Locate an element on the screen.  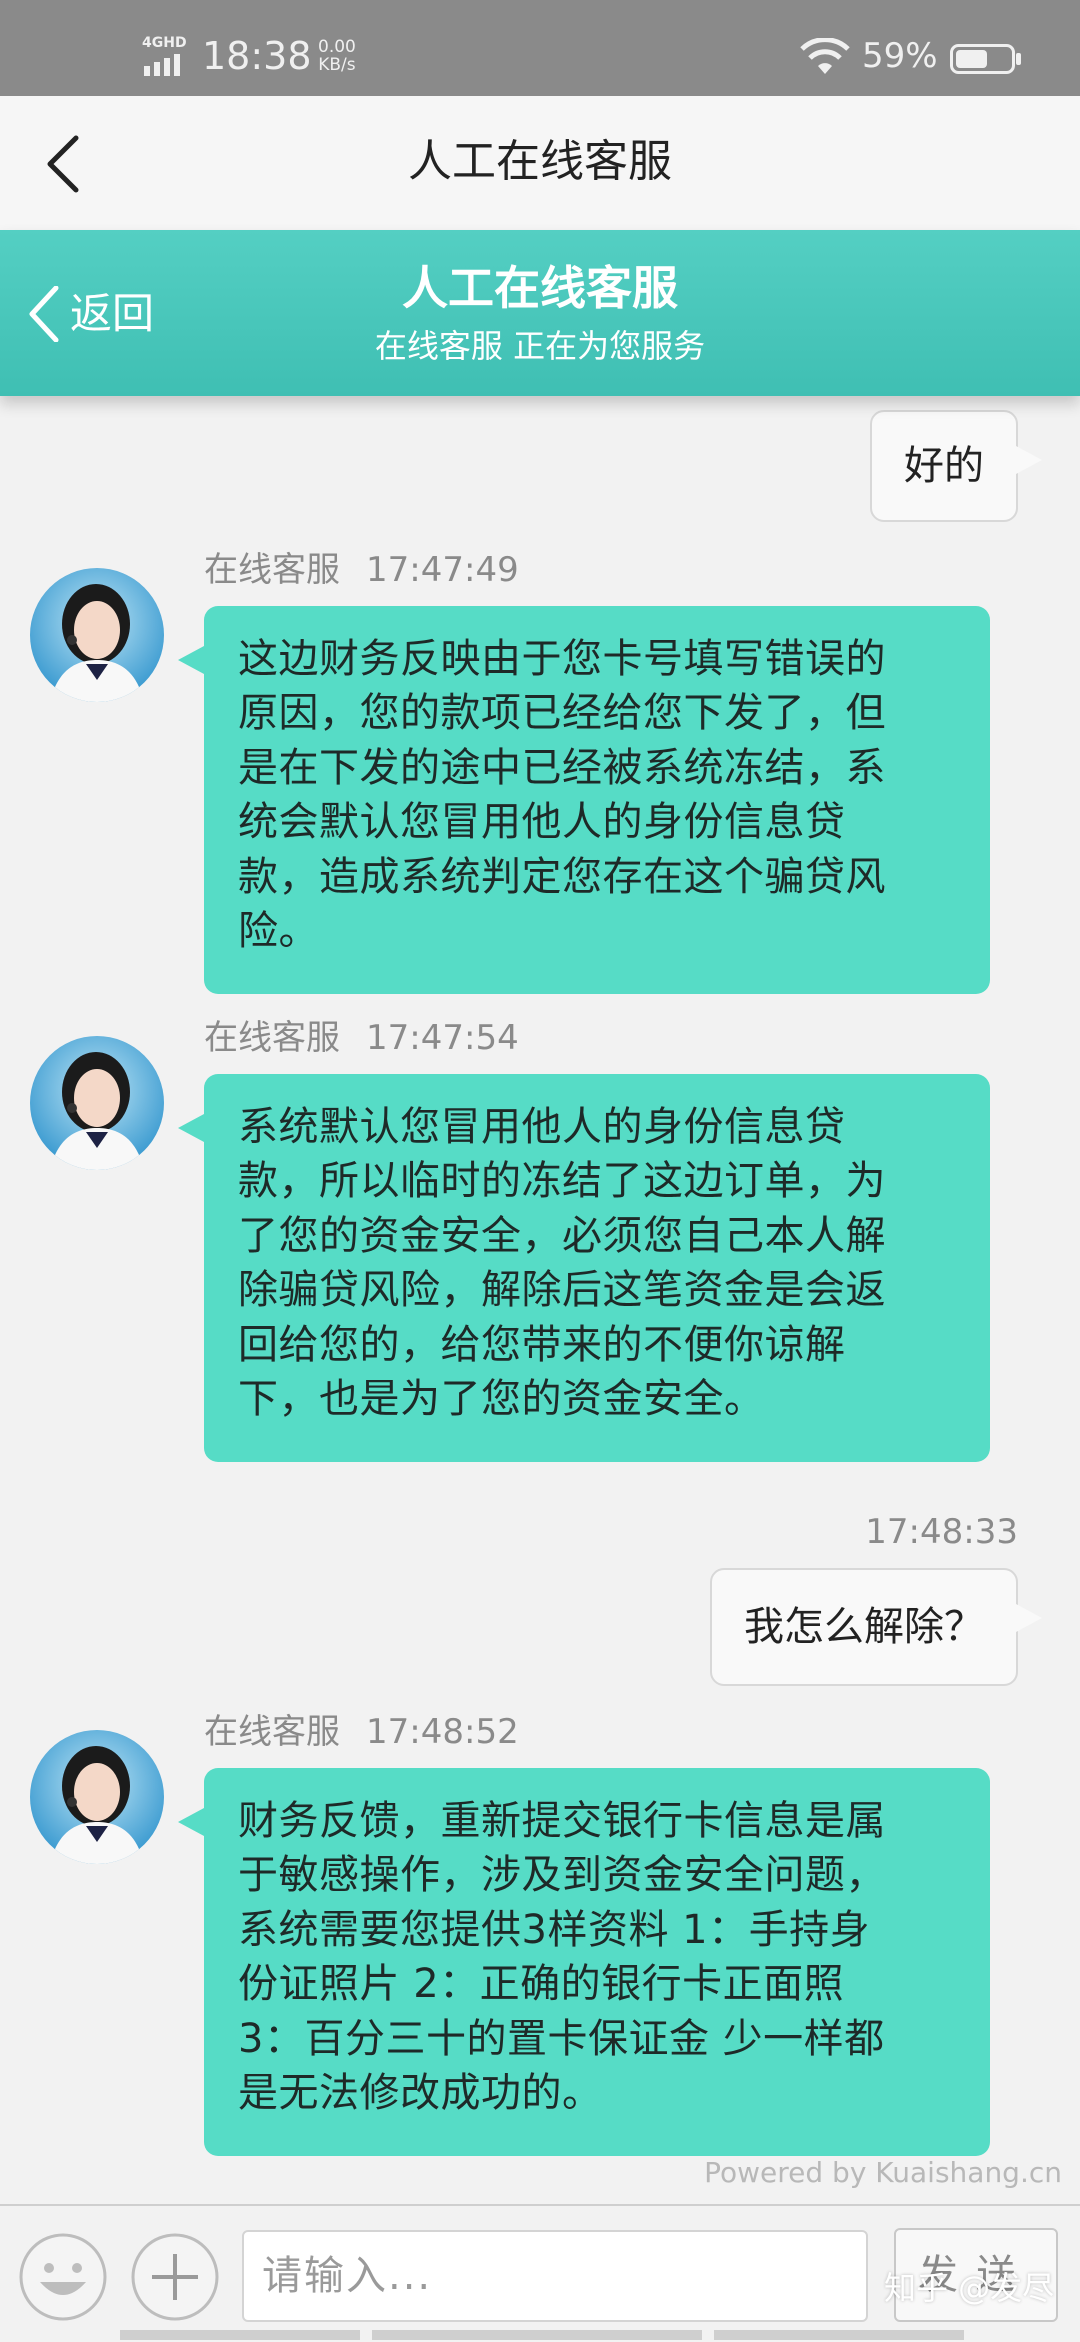
chat-header: 返回 人工在线客服 在线客服 正在为您服务 is located at coordinates (540, 313).